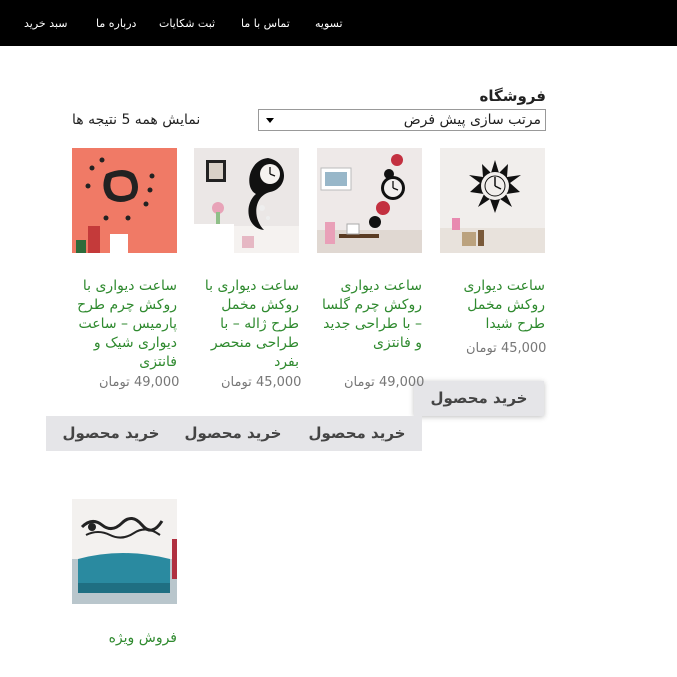 The width and height of the screenshot is (677, 677). Describe the element at coordinates (122, 638) in the screenshot. I see `sale-label: فروش ویژه` at that location.